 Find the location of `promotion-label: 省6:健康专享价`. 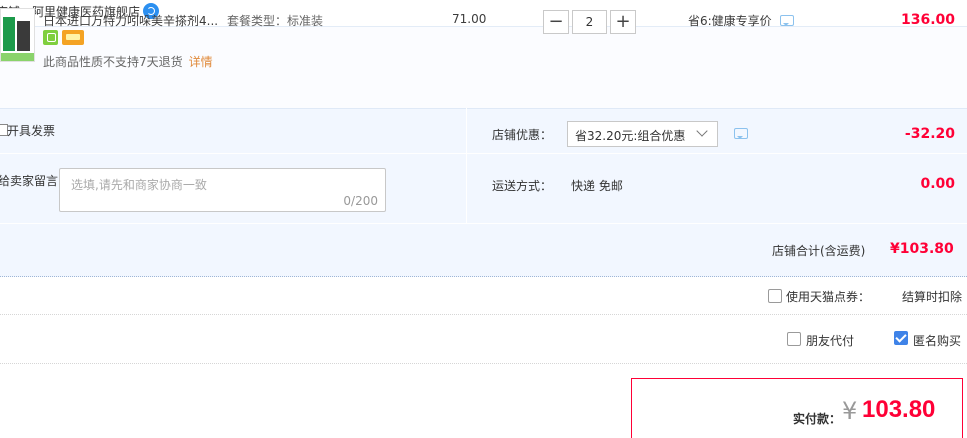

promotion-label: 省6:健康专享价 is located at coordinates (730, 21).